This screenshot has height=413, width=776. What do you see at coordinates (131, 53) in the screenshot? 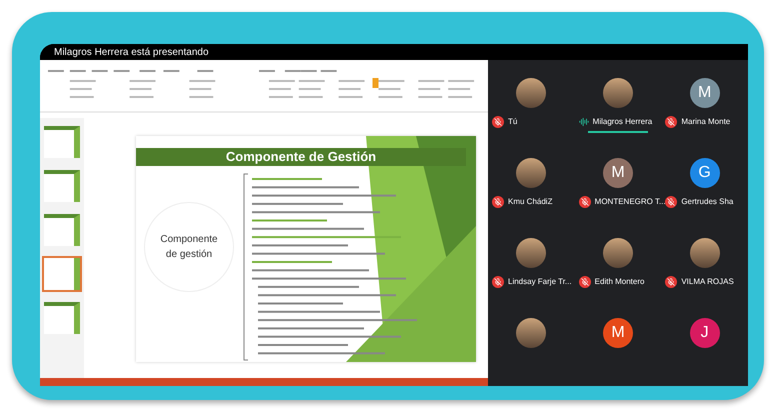
I see `presenter-label: Milagros Herrera está presentando` at bounding box center [131, 53].